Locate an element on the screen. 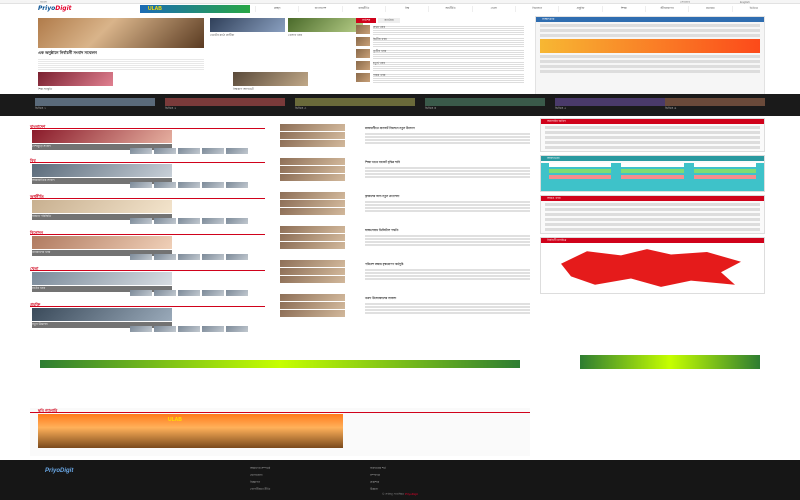  category-section: খেলা মাঠের খবর is located at coordinates (147, 282).